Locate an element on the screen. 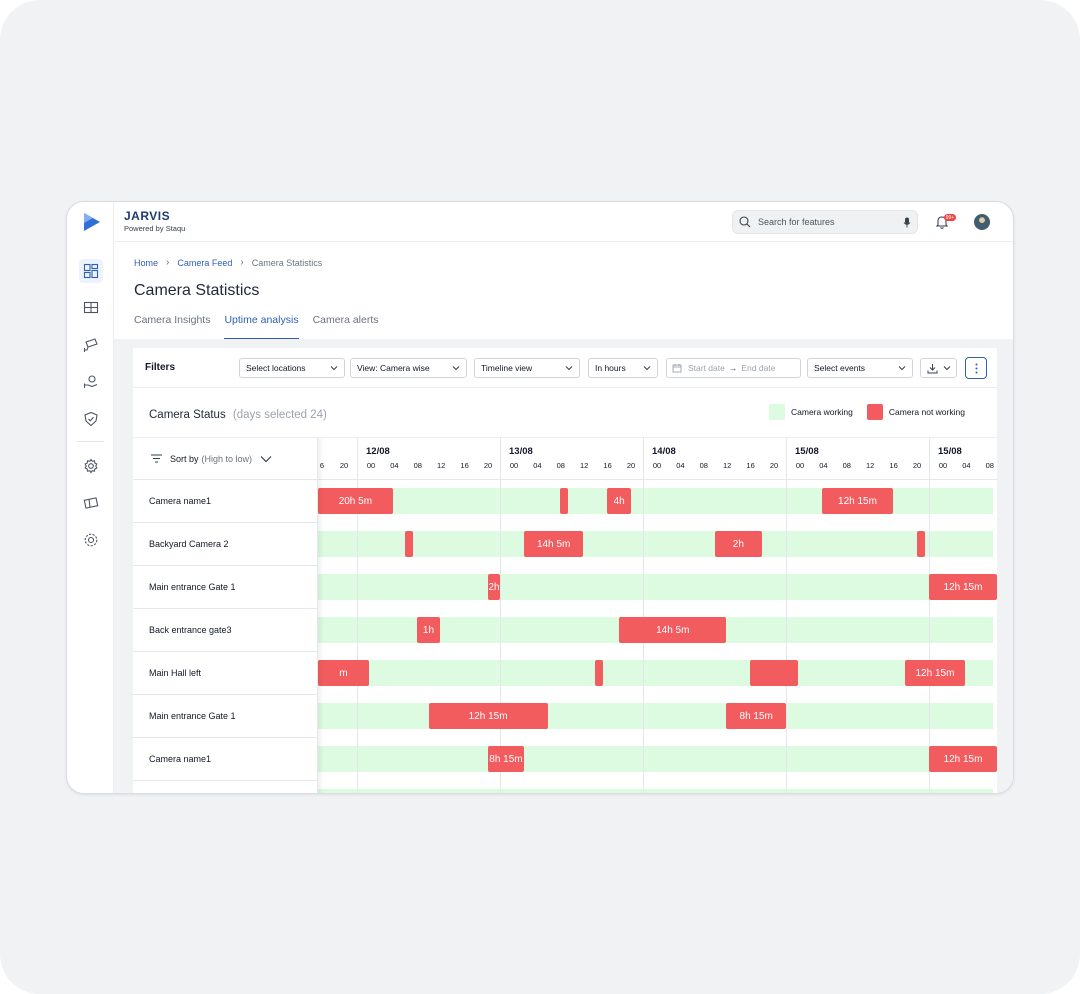 Image resolution: width=1080 pixels, height=994 pixels. settings-icon is located at coordinates (91, 540).